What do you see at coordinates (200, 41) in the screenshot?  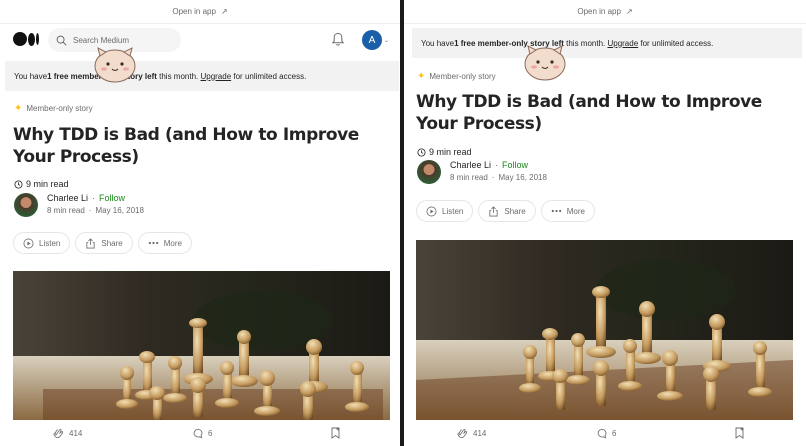 I see `top-navbar: A ⌄` at bounding box center [200, 41].